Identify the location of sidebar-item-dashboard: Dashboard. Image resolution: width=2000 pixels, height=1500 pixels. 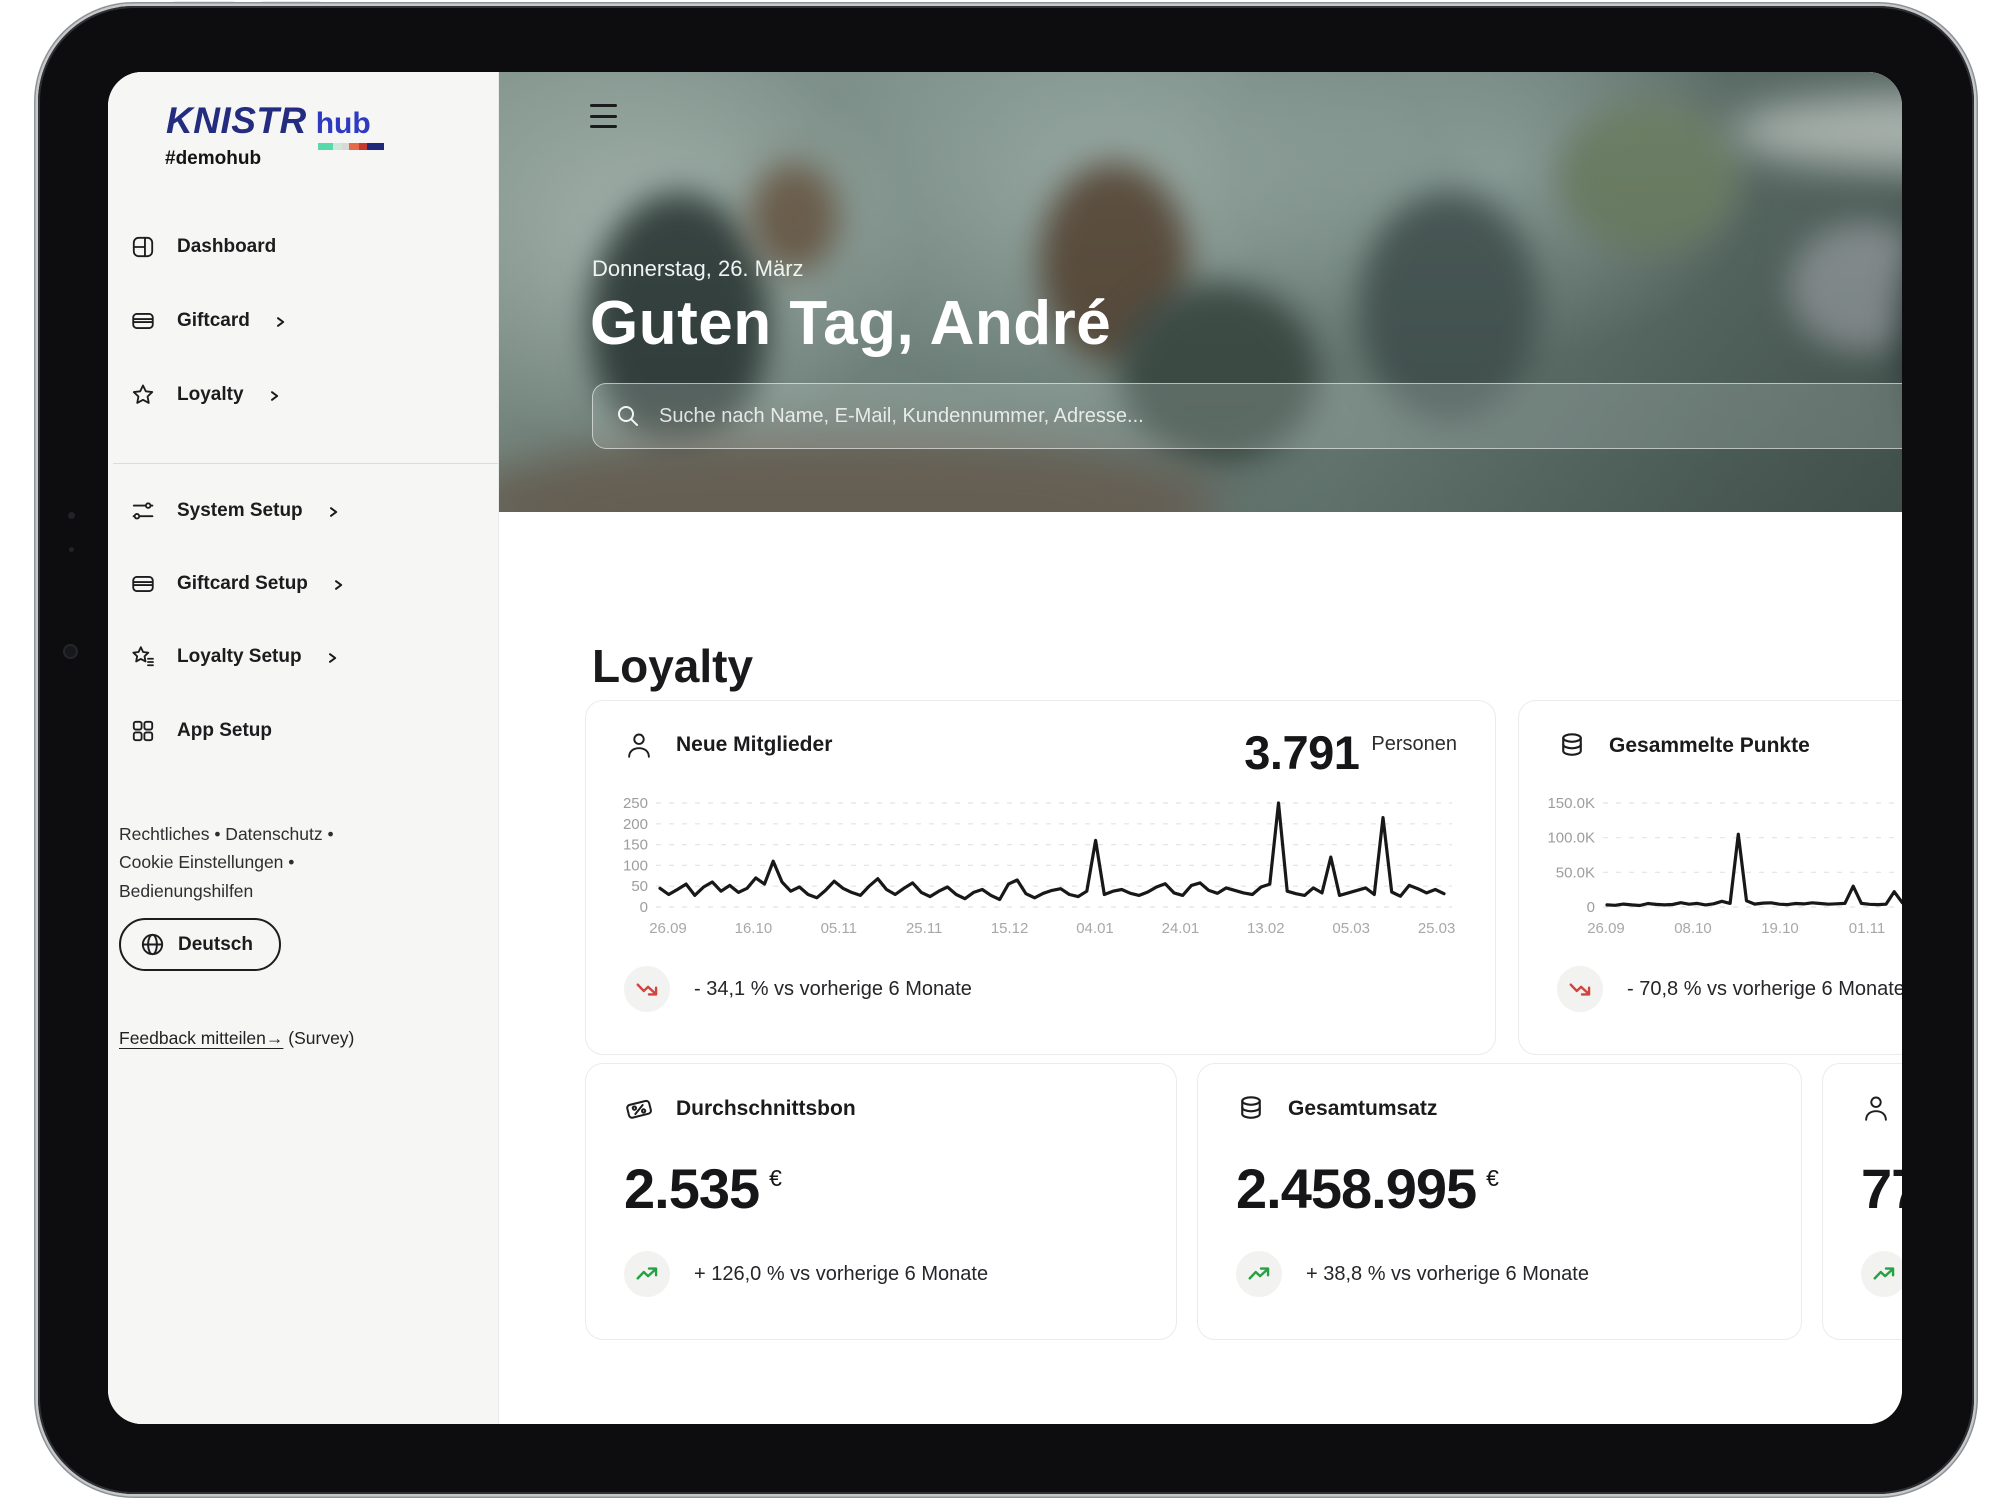
(203, 247).